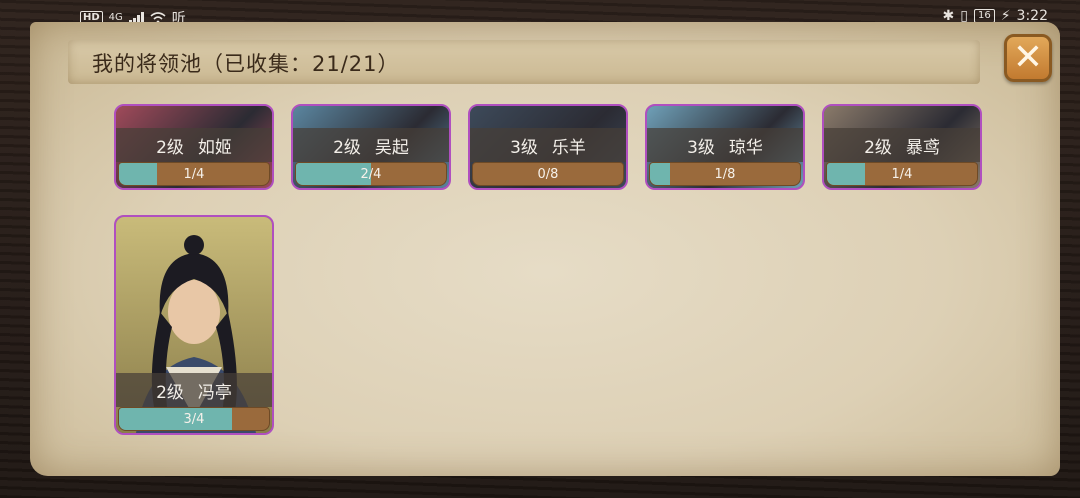  I want to click on shard-progress-bar: 1/8, so click(725, 174).